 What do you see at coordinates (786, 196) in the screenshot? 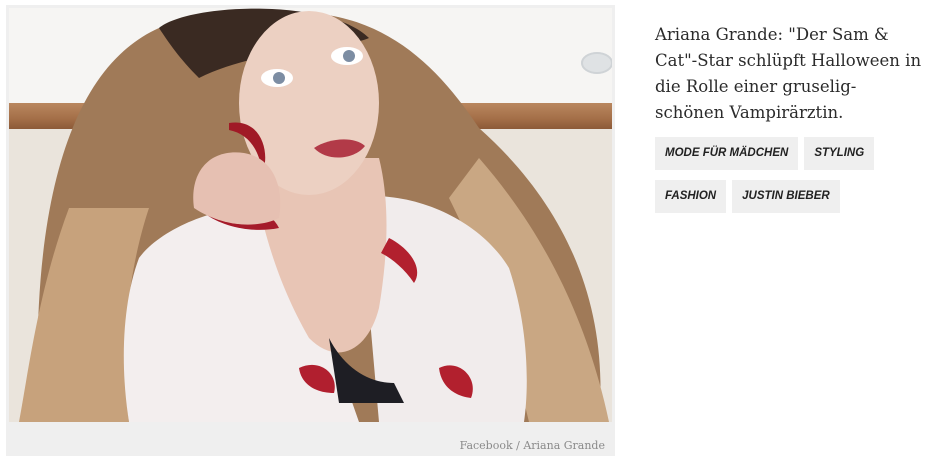
I see `tag-justin-bieber: Justin Bieber` at bounding box center [786, 196].